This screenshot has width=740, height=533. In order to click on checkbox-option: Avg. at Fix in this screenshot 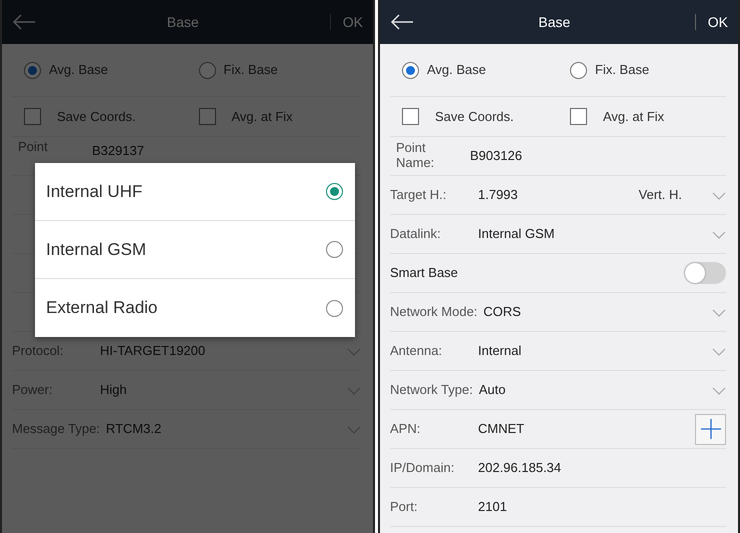, I will do `click(642, 116)`.